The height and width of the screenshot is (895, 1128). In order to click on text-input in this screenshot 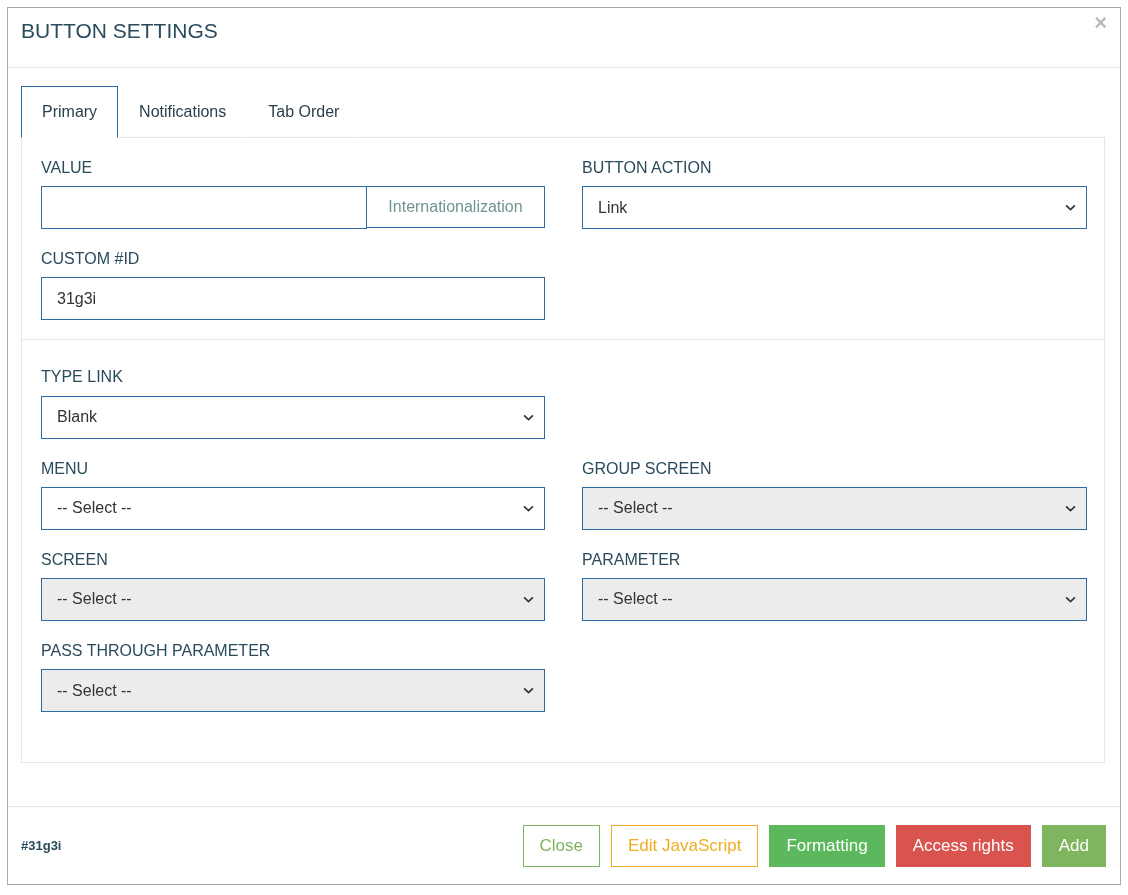, I will do `click(204, 208)`.